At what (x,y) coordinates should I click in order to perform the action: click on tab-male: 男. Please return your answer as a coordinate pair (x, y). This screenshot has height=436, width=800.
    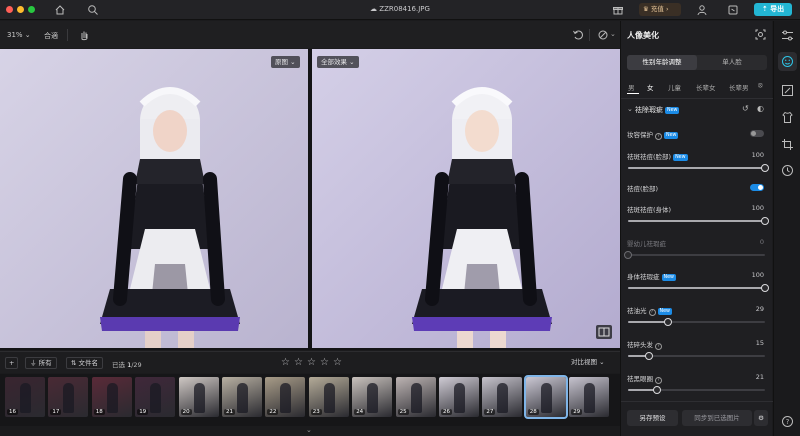
    Looking at the image, I should click on (631, 87).